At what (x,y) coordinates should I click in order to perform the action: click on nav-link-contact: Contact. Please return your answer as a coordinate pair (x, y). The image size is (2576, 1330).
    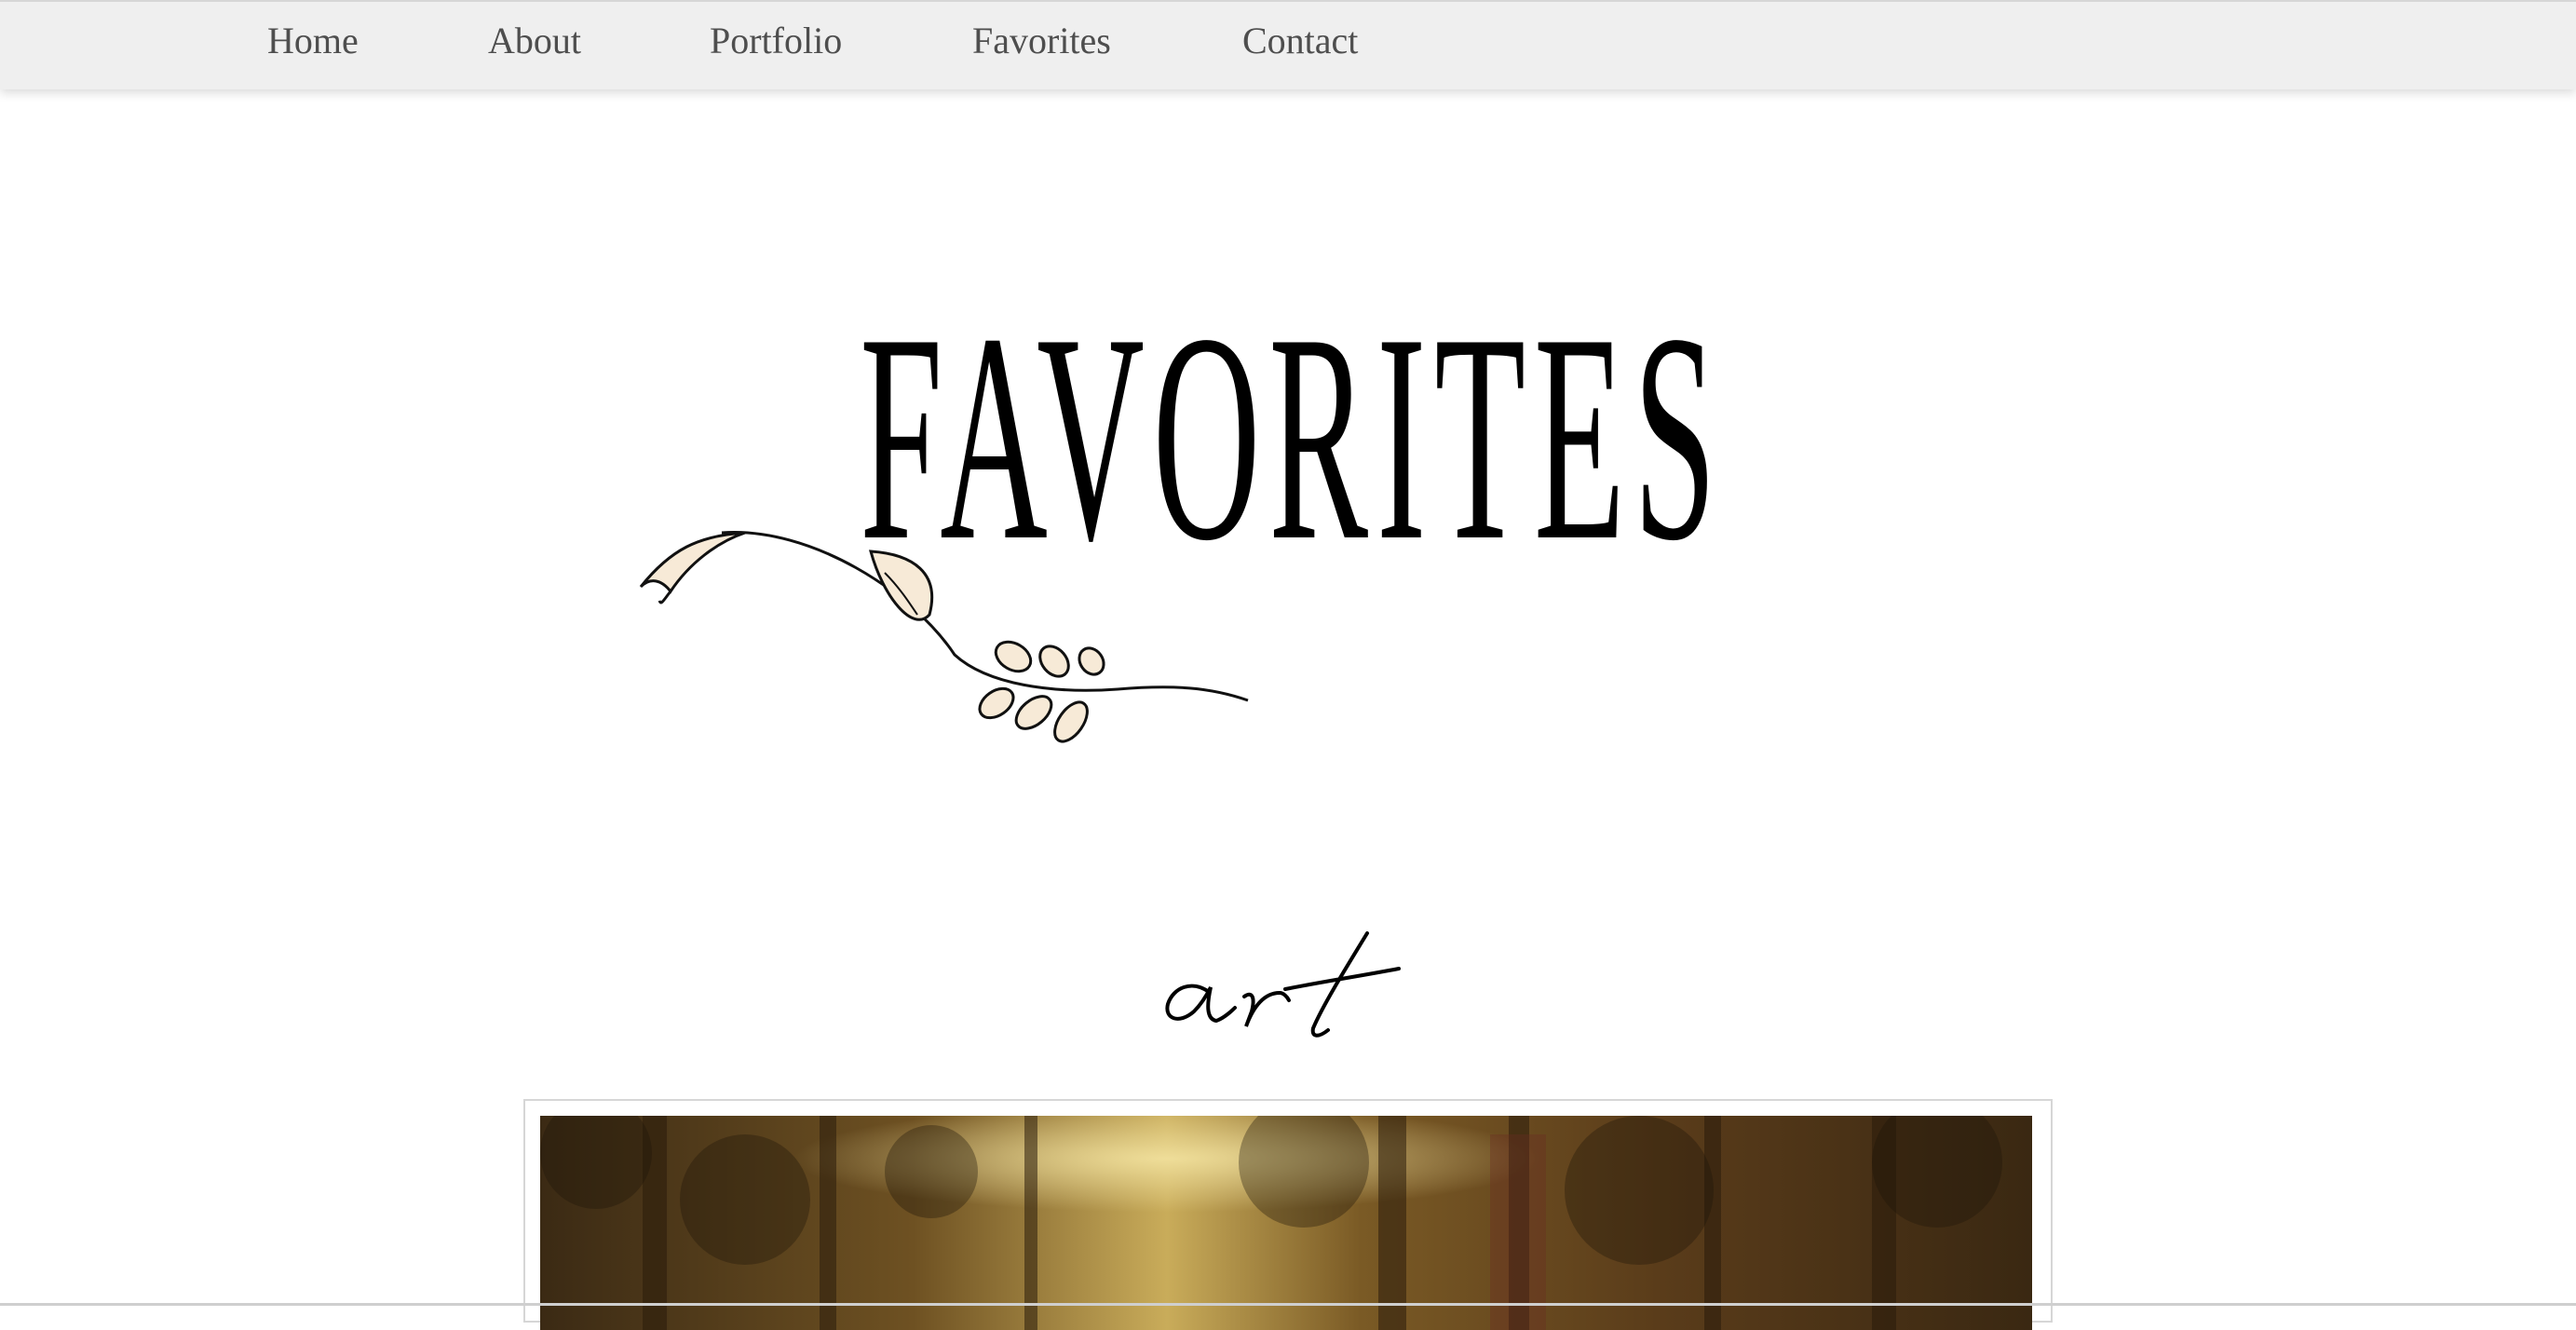
    Looking at the image, I should click on (1300, 40).